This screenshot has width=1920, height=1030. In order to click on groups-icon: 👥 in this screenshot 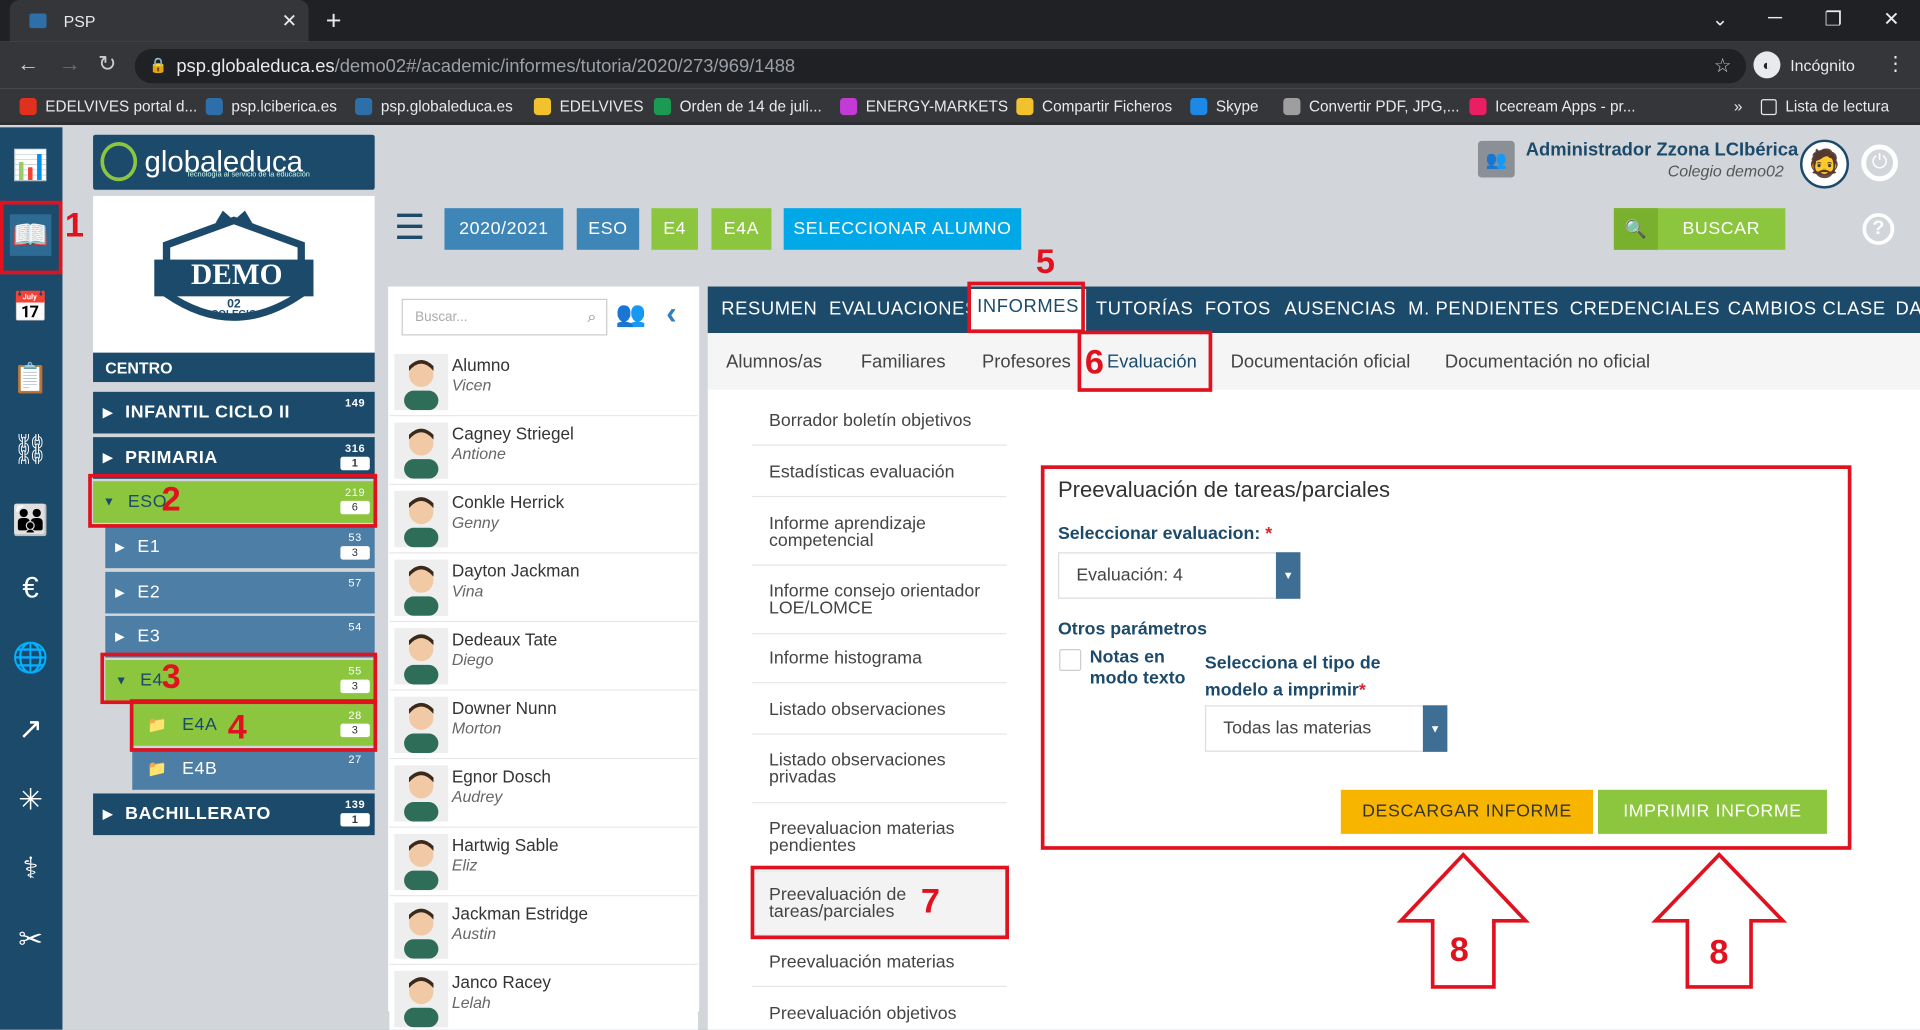, I will do `click(1496, 159)`.